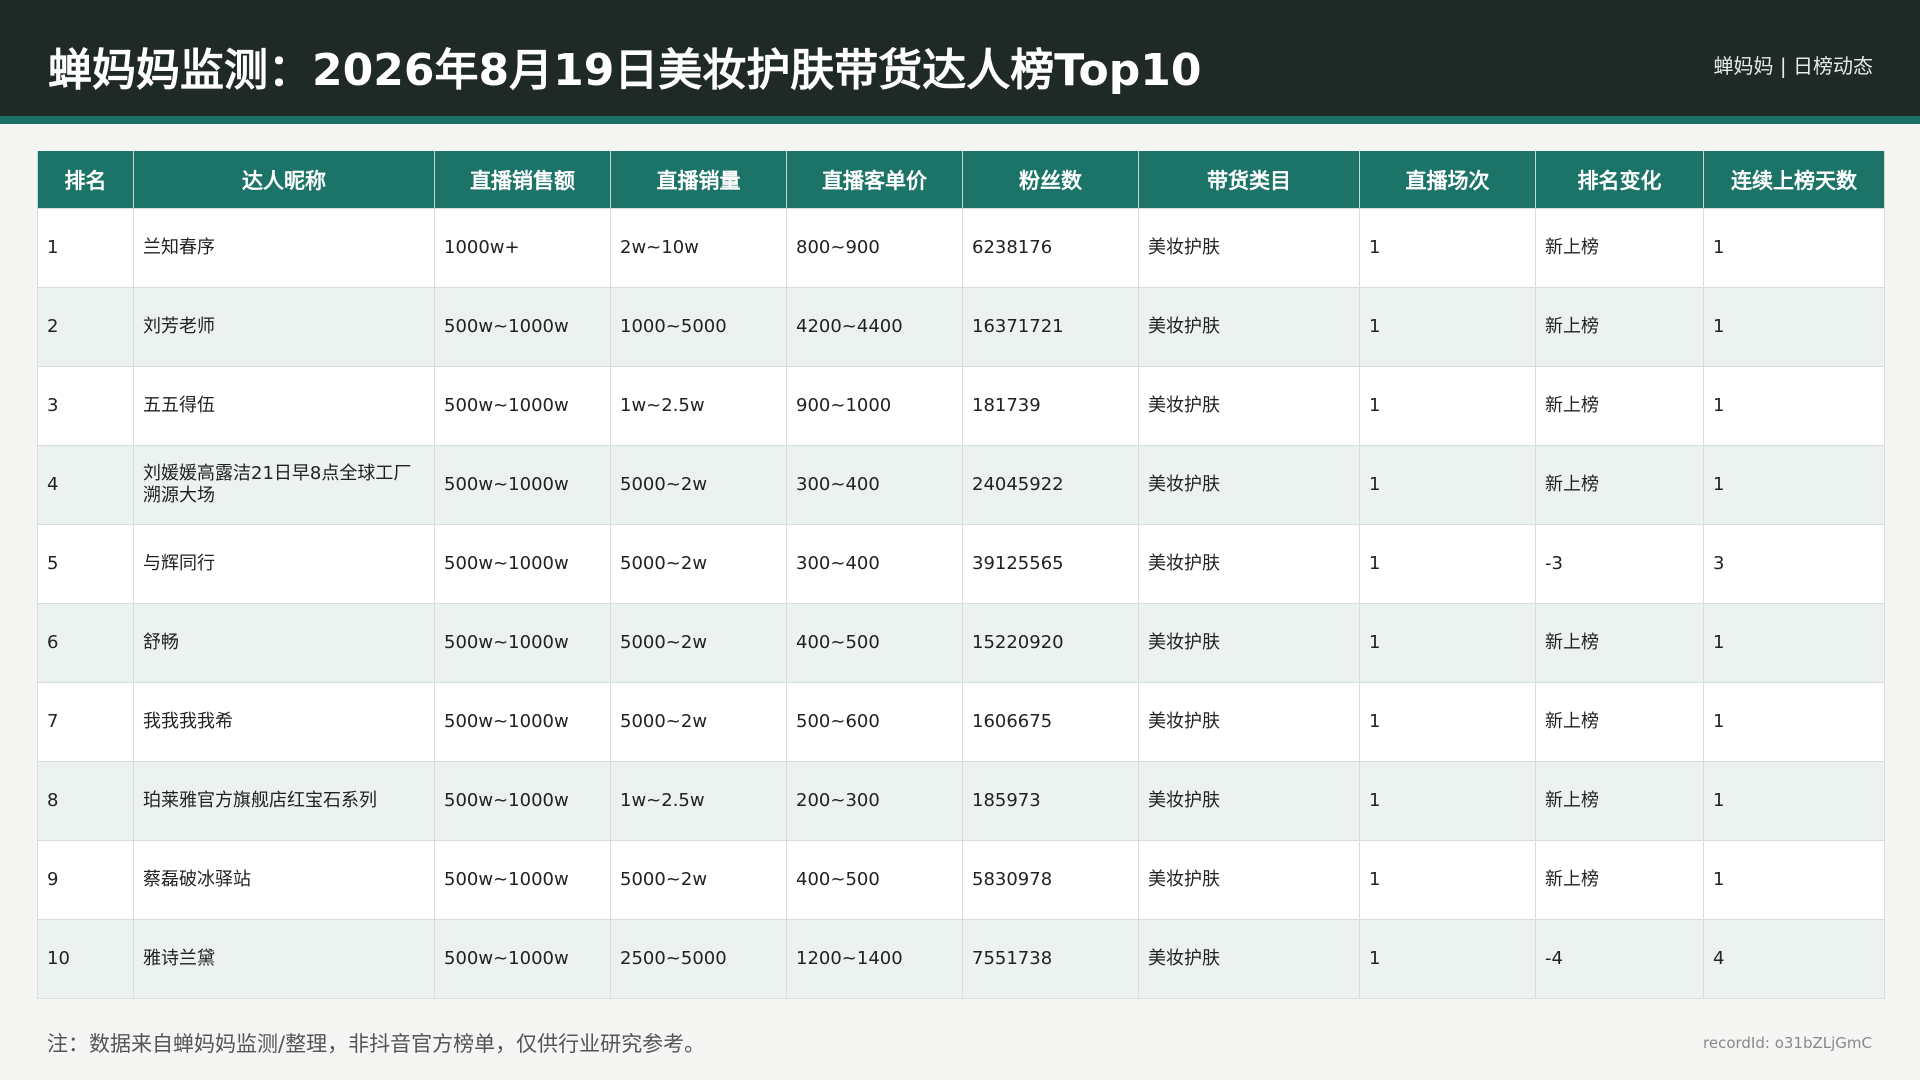  I want to click on cell-rank: 8, so click(85, 801).